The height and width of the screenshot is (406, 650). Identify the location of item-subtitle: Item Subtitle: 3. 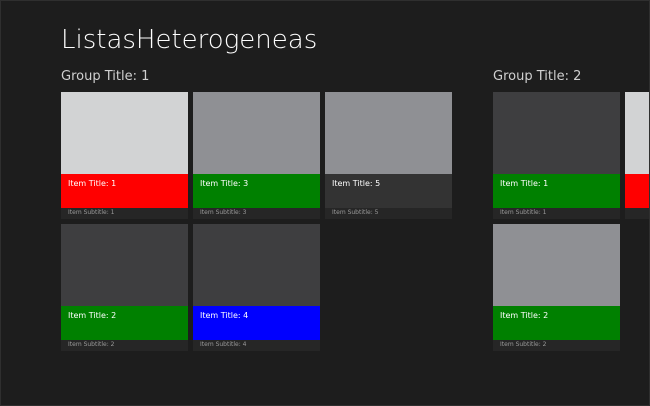
(223, 212).